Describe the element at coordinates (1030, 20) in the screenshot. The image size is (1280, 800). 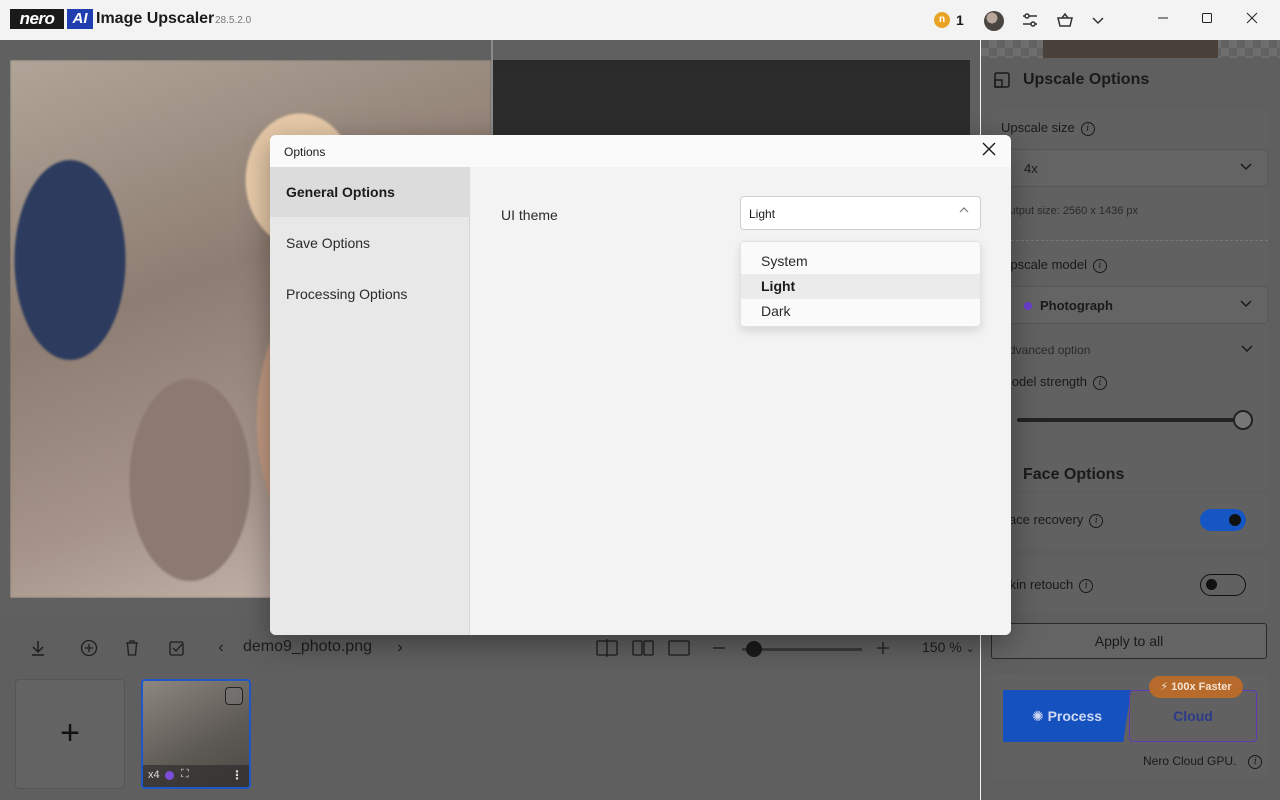
I see `settings-sliders-icon` at that location.